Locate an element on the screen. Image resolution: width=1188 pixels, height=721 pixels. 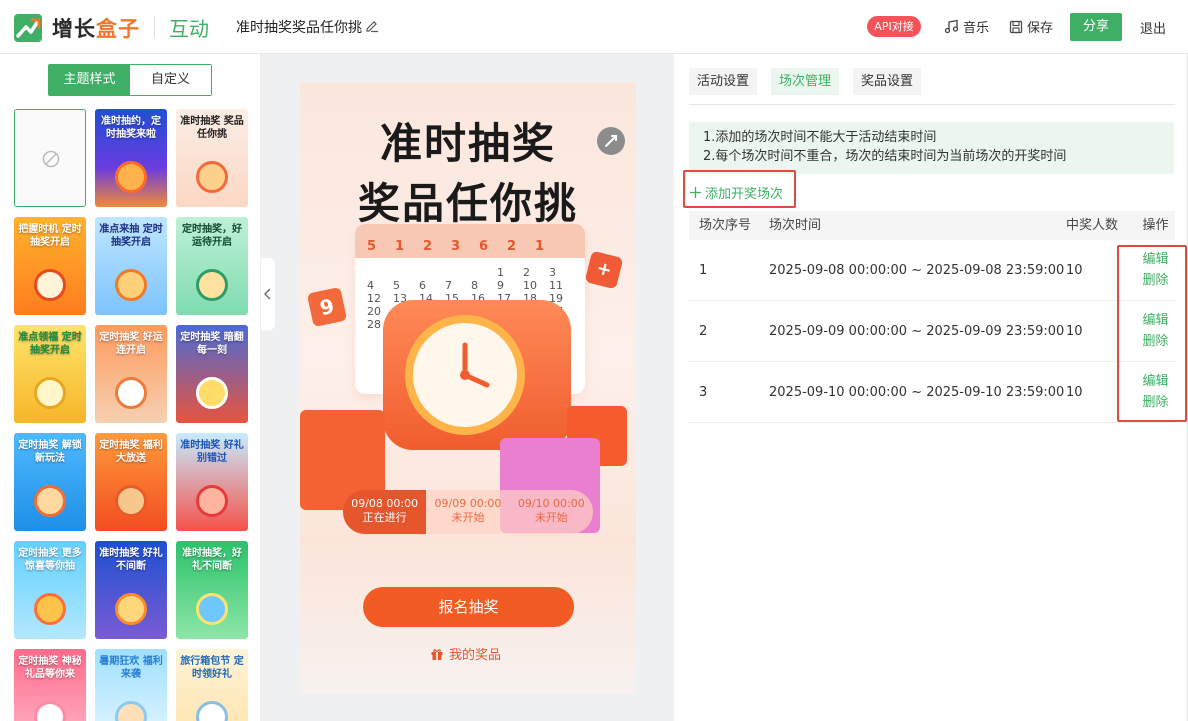
number-badge: 9 is located at coordinates (327, 307).